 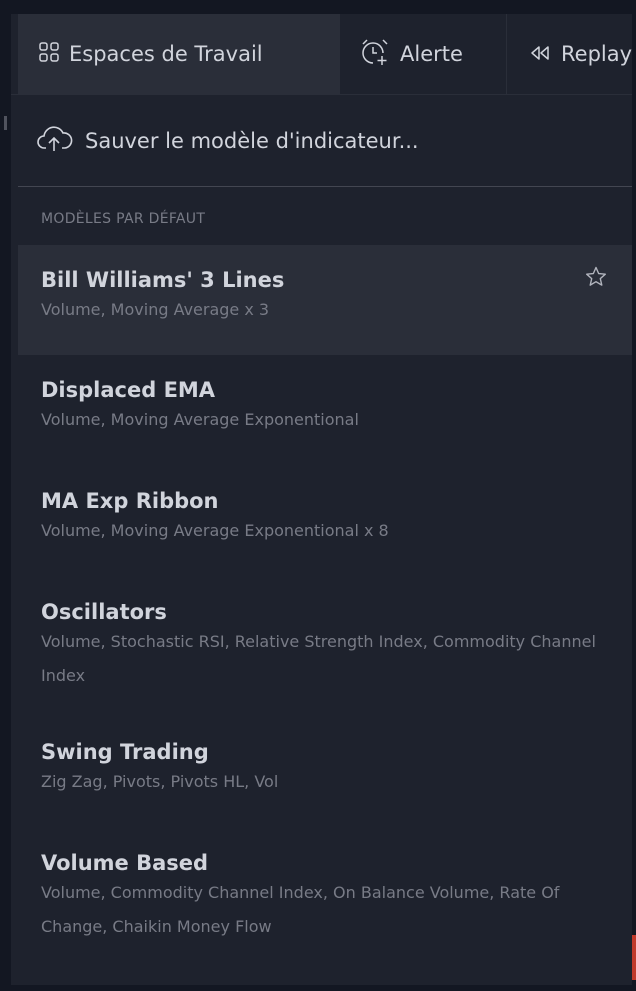 What do you see at coordinates (49, 54) in the screenshot?
I see `grid-icon` at bounding box center [49, 54].